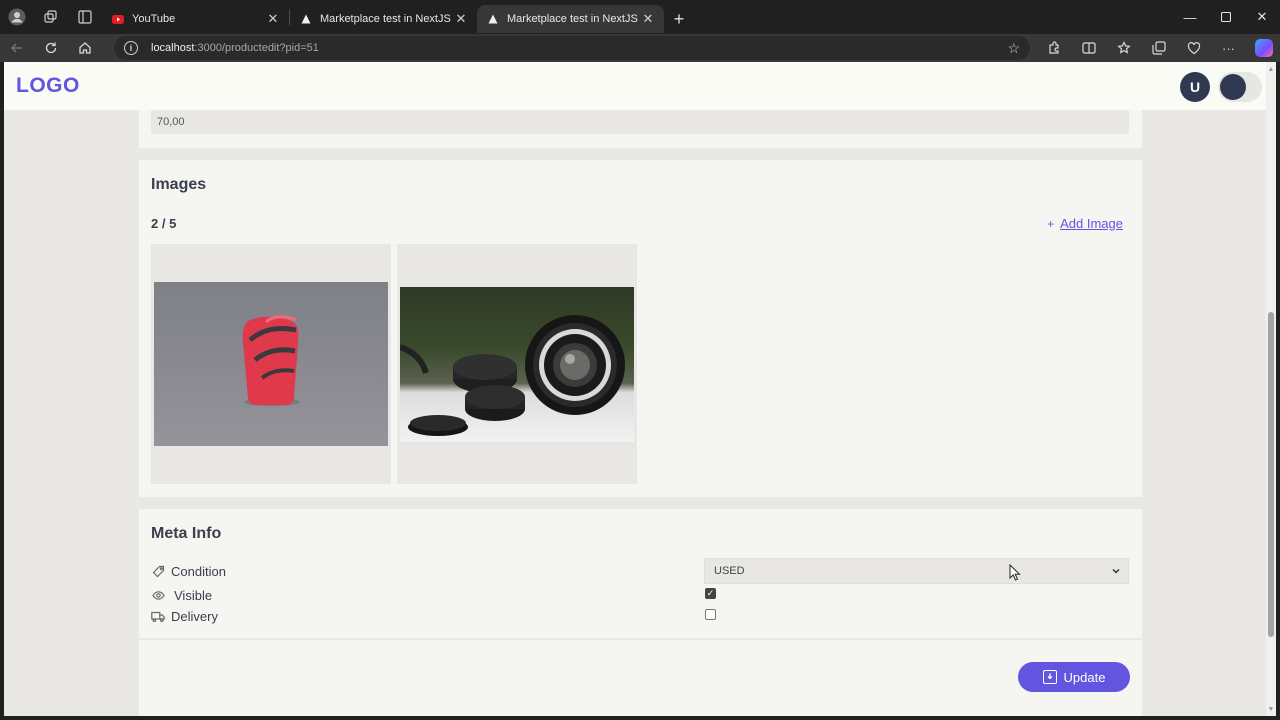 Image resolution: width=1280 pixels, height=720 pixels. Describe the element at coordinates (1088, 48) in the screenshot. I see `split-screen-icon` at that location.